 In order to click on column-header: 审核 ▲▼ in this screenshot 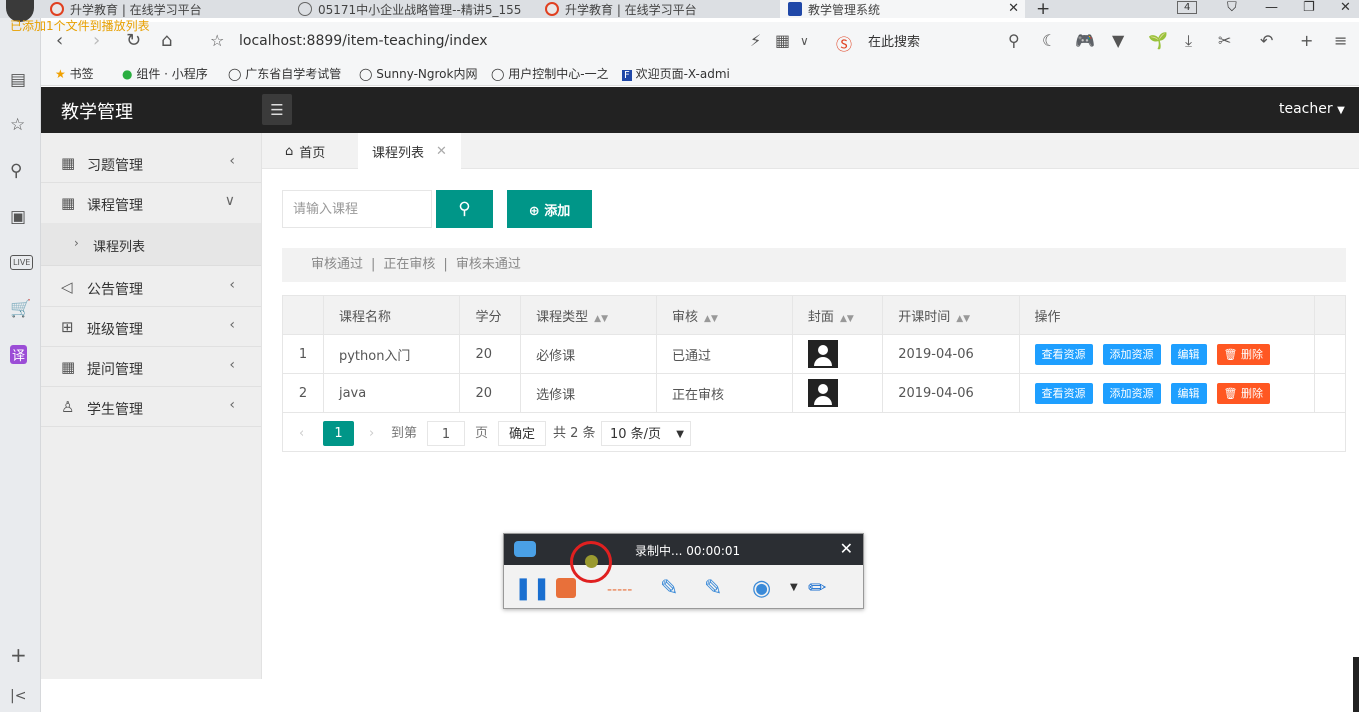, I will do `click(724, 315)`.